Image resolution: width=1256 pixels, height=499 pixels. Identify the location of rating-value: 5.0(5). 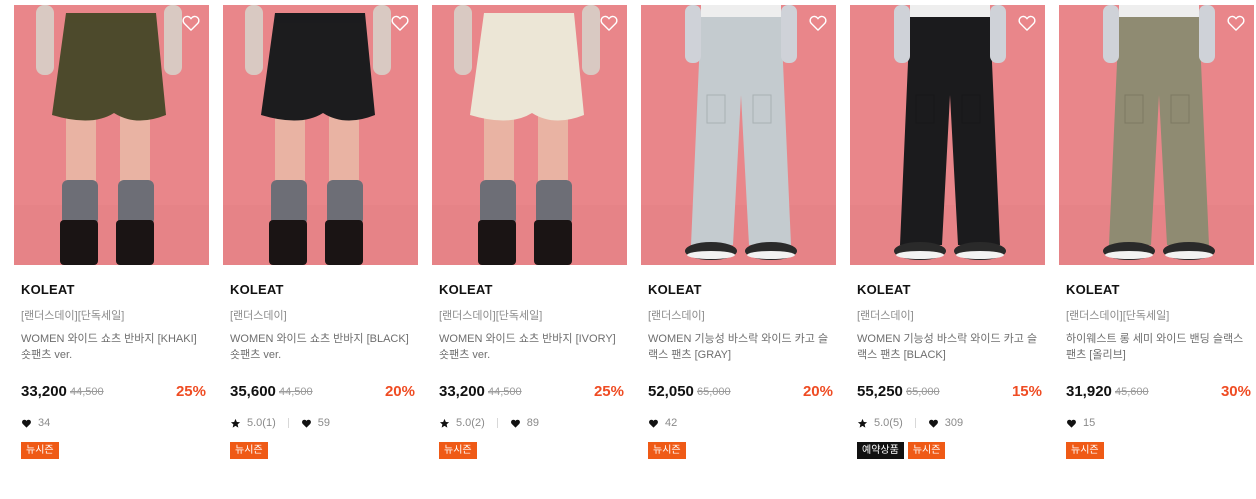
(888, 423).